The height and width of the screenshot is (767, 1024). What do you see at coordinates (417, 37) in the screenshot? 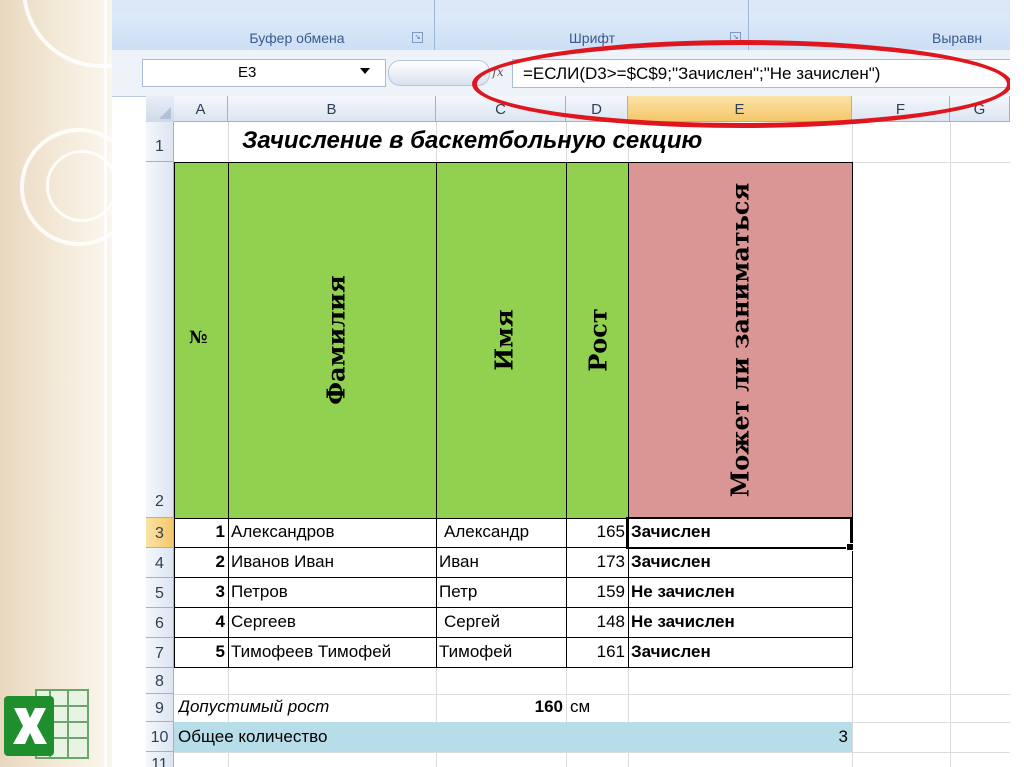
I see `clipboard-launcher-icon: ↘` at bounding box center [417, 37].